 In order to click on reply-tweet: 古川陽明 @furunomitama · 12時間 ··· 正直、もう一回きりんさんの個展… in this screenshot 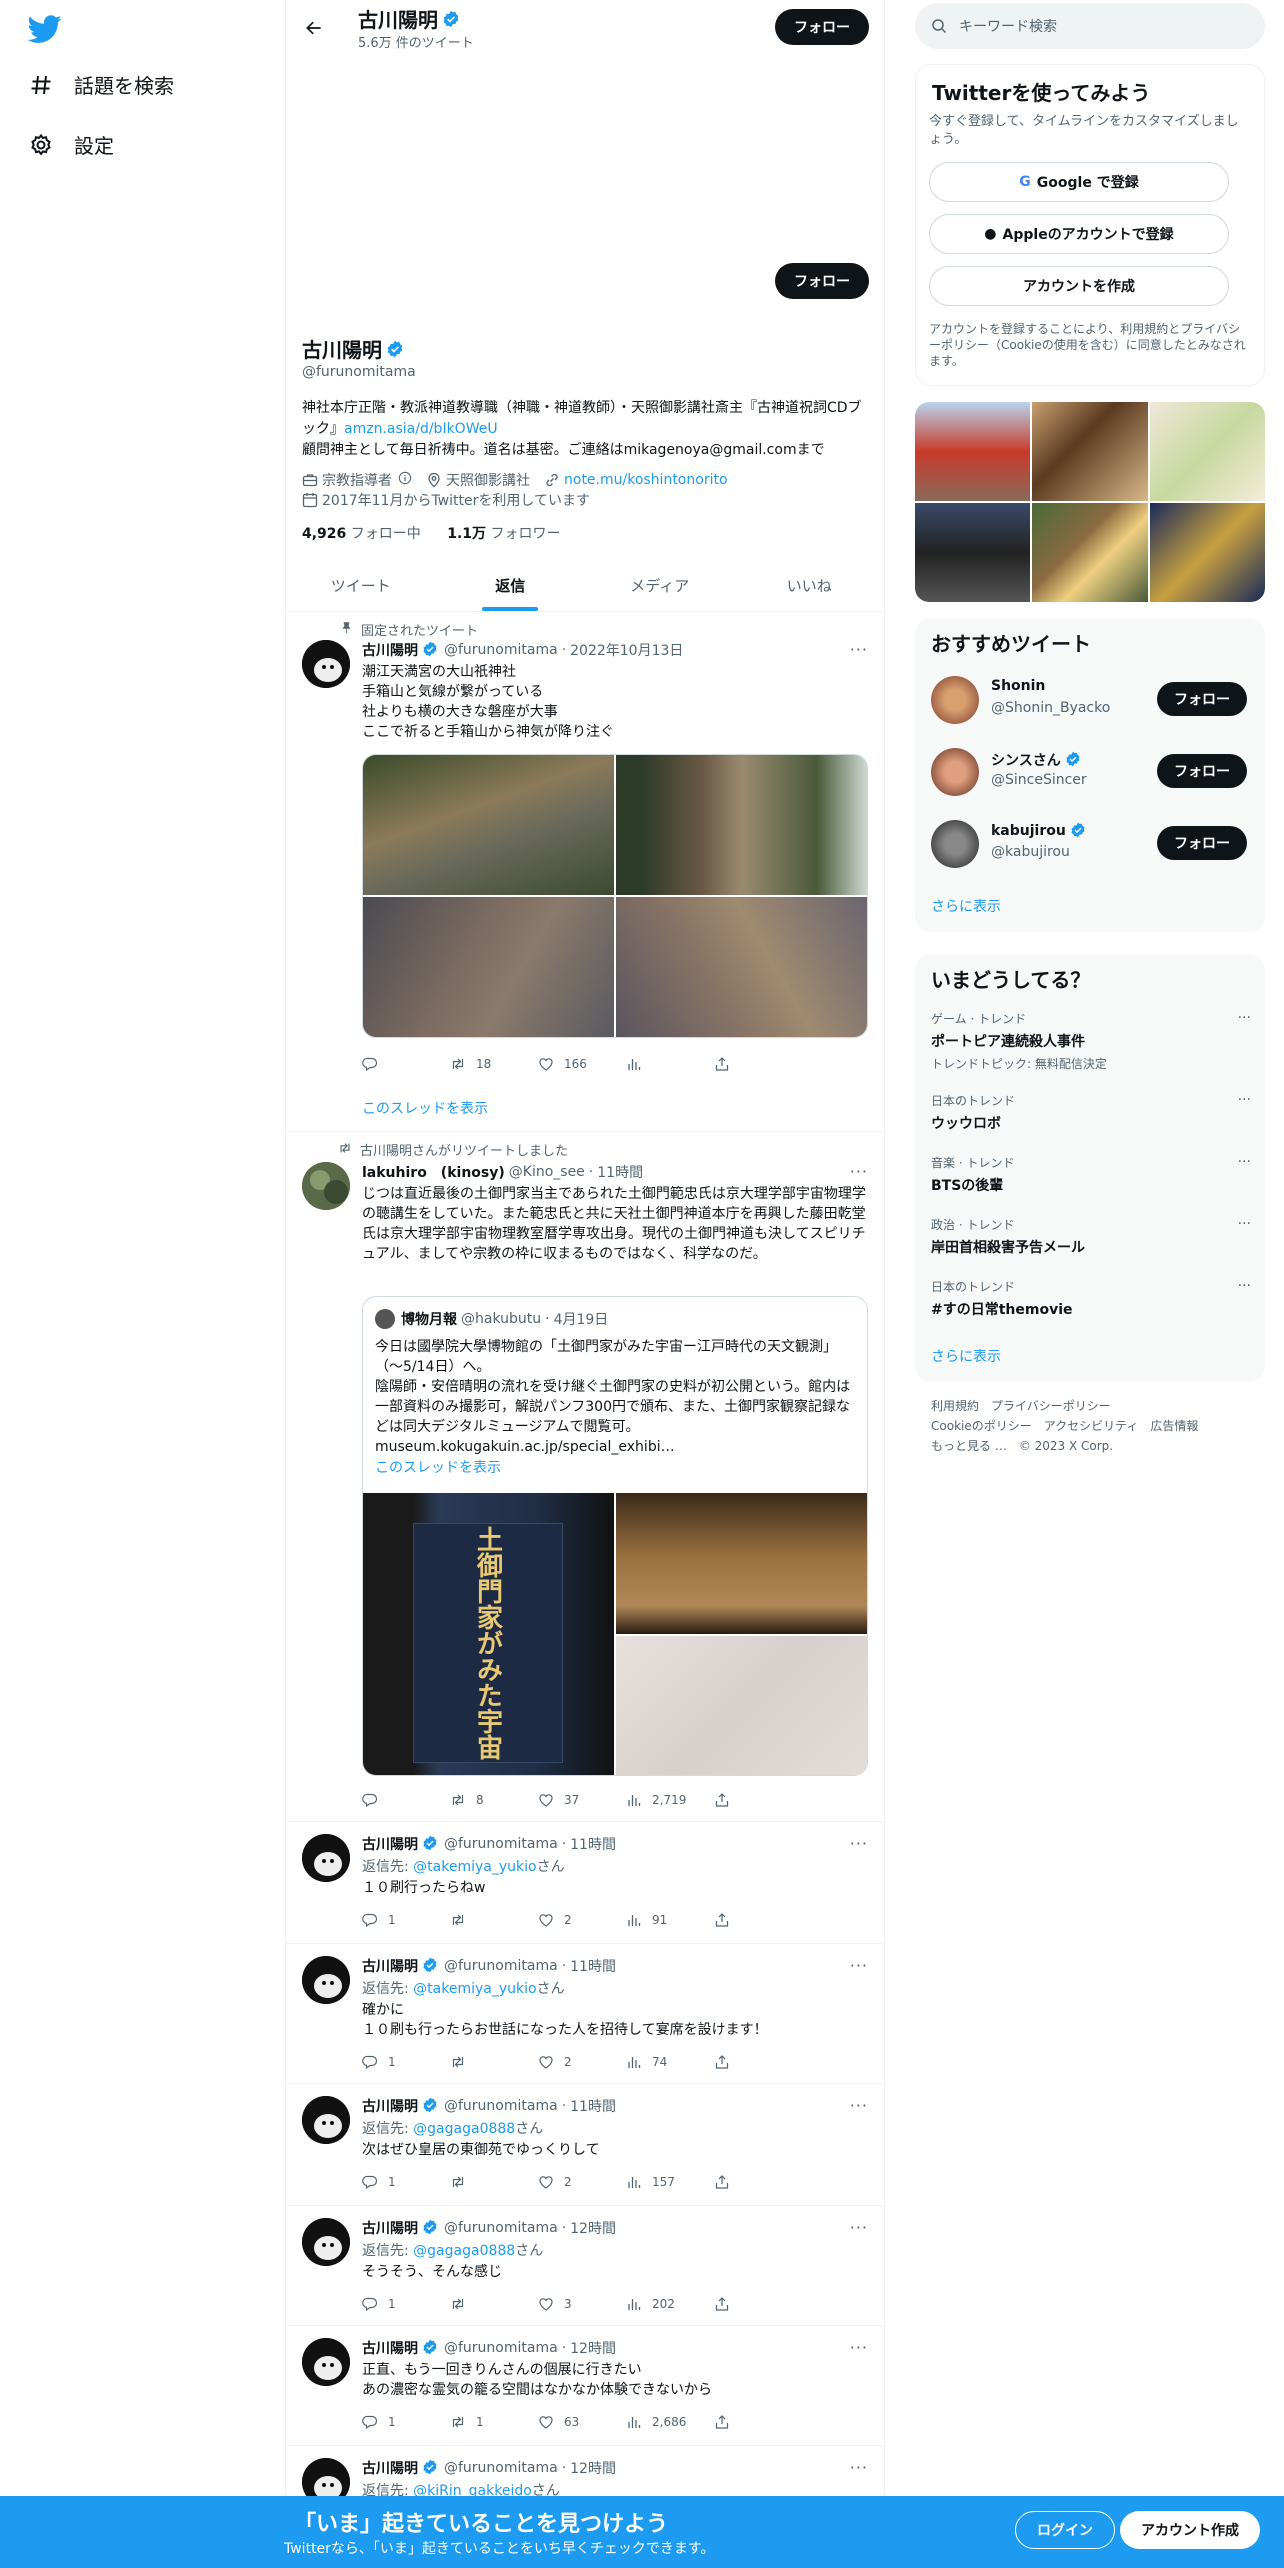, I will do `click(585, 2386)`.